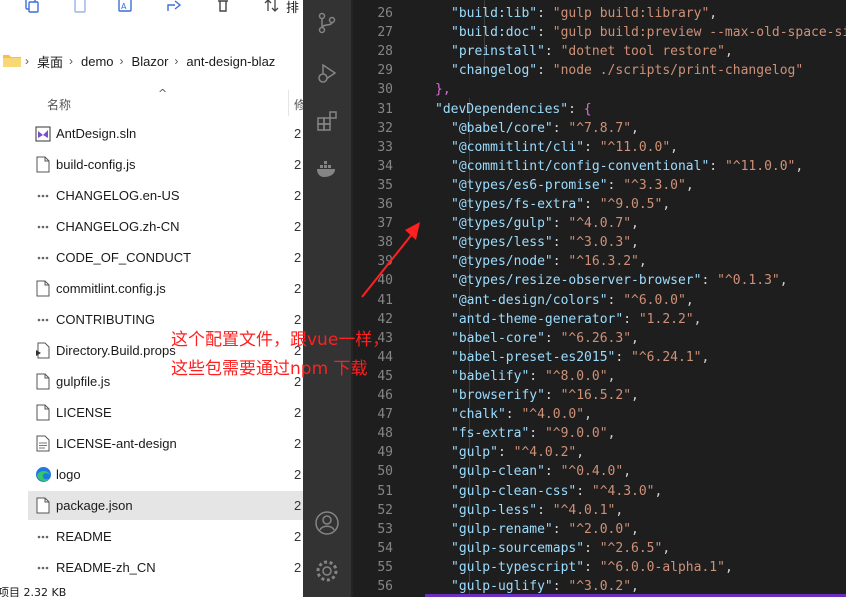 This screenshot has width=846, height=597. What do you see at coordinates (561, 548) in the screenshot?
I see `code-text: "gulp-sourcemaps": "^2.6.5",` at bounding box center [561, 548].